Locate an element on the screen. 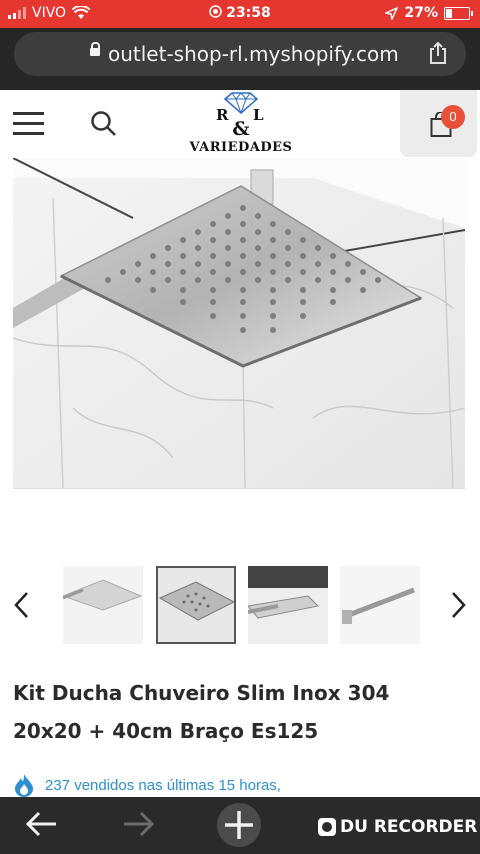  flame-icon is located at coordinates (24, 785).